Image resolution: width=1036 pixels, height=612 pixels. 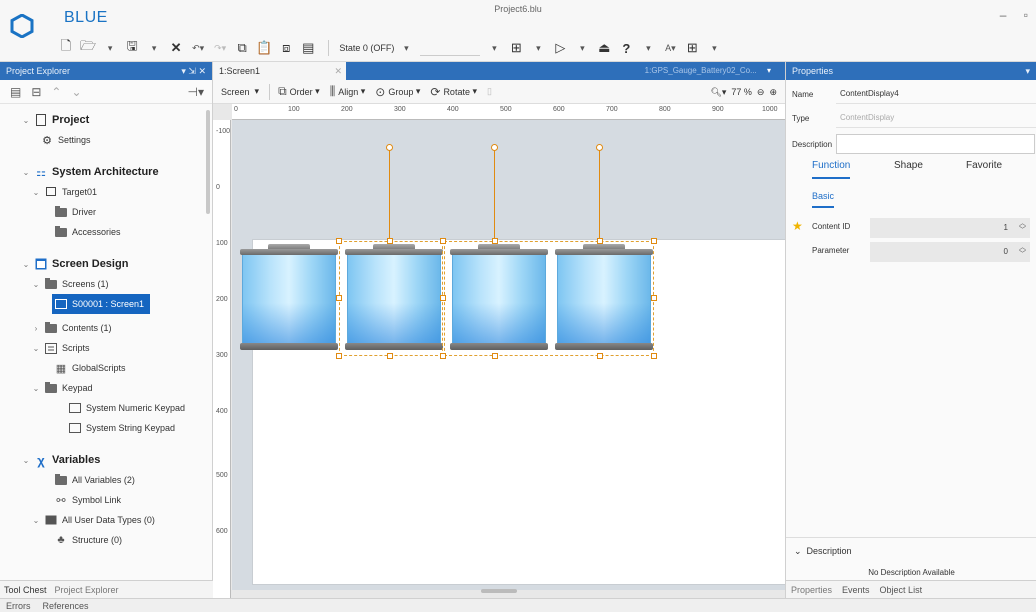 I want to click on tab-shape: Shape, so click(x=908, y=165).